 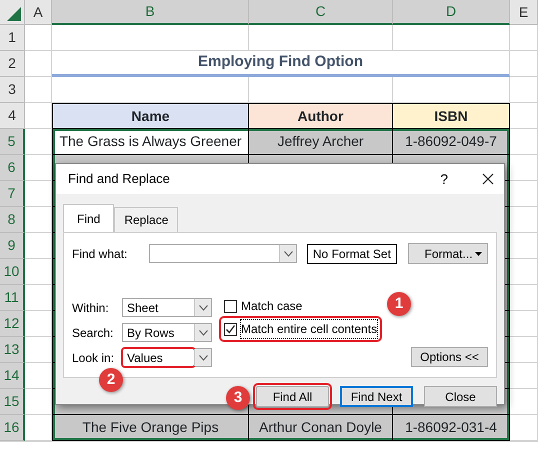 I want to click on select-all-icon, so click(x=14, y=14).